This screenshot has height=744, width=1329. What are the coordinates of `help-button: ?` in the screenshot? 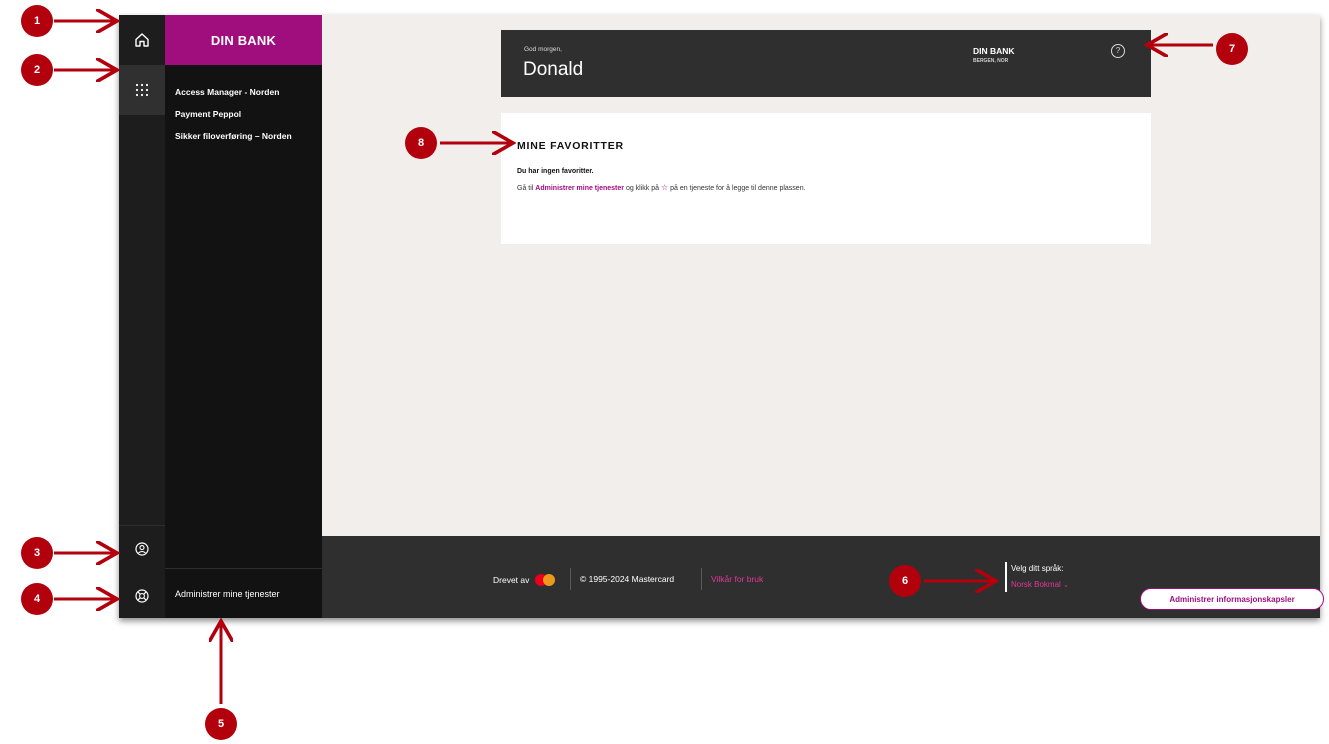 It's located at (1118, 51).